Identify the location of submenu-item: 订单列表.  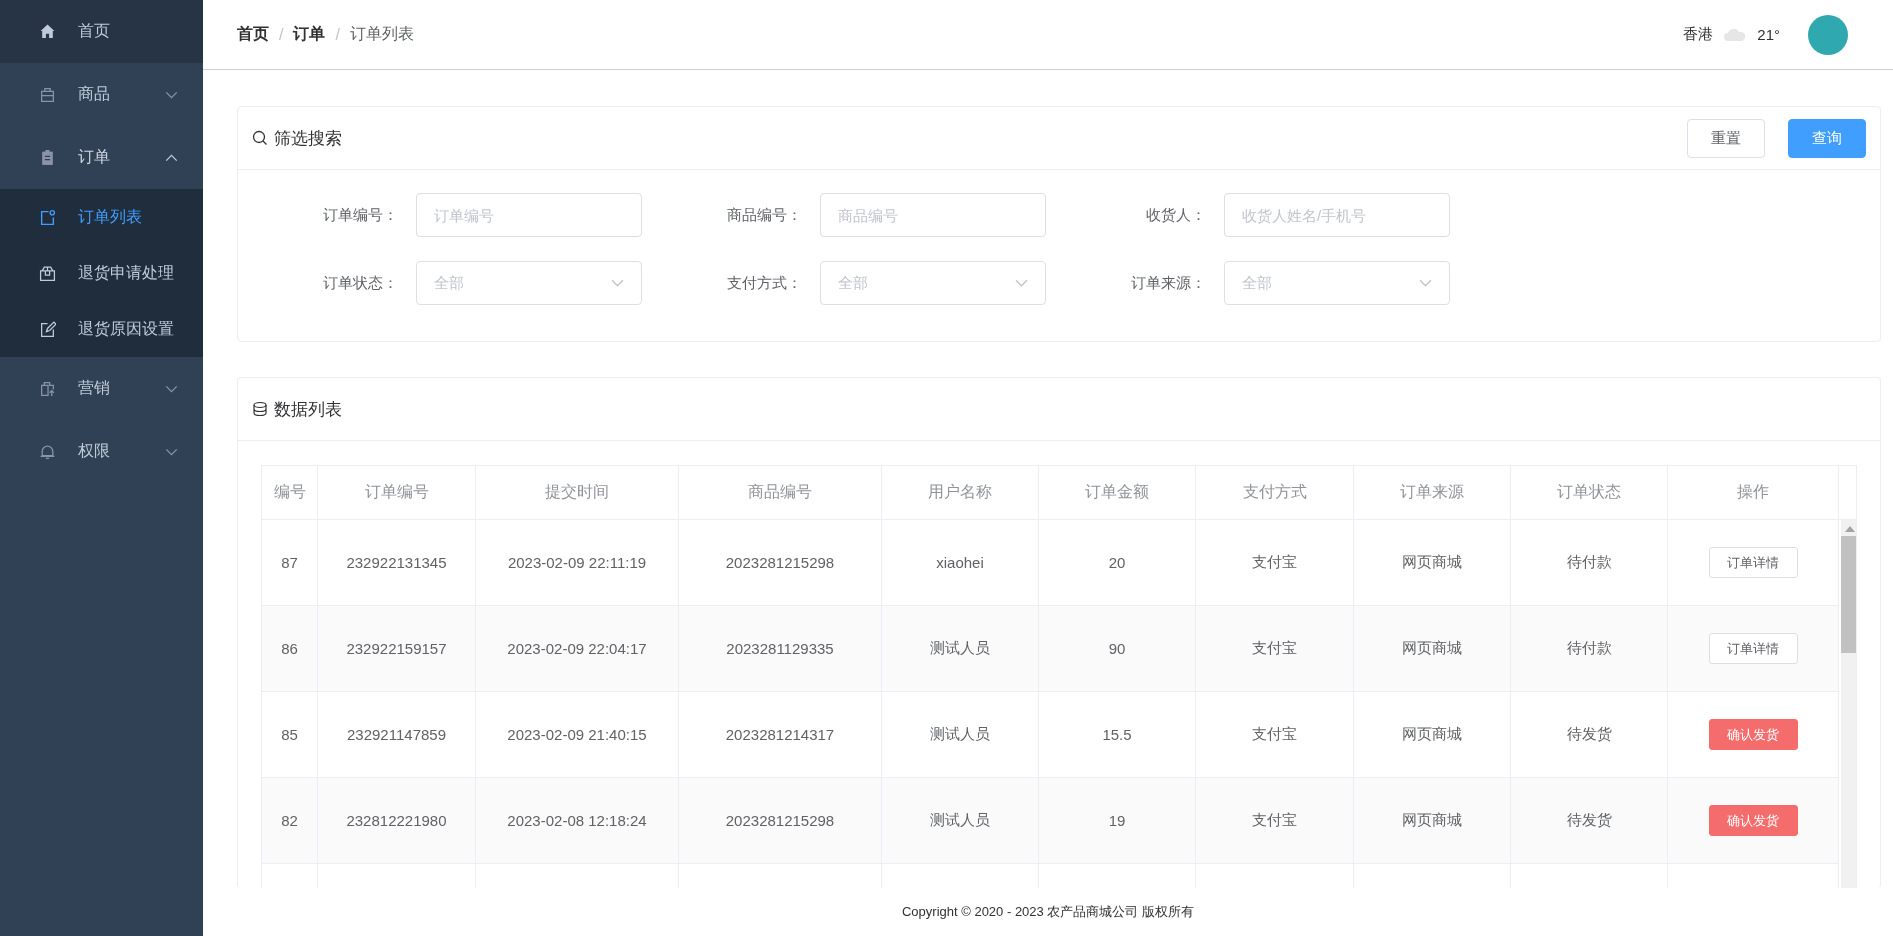
(101, 217).